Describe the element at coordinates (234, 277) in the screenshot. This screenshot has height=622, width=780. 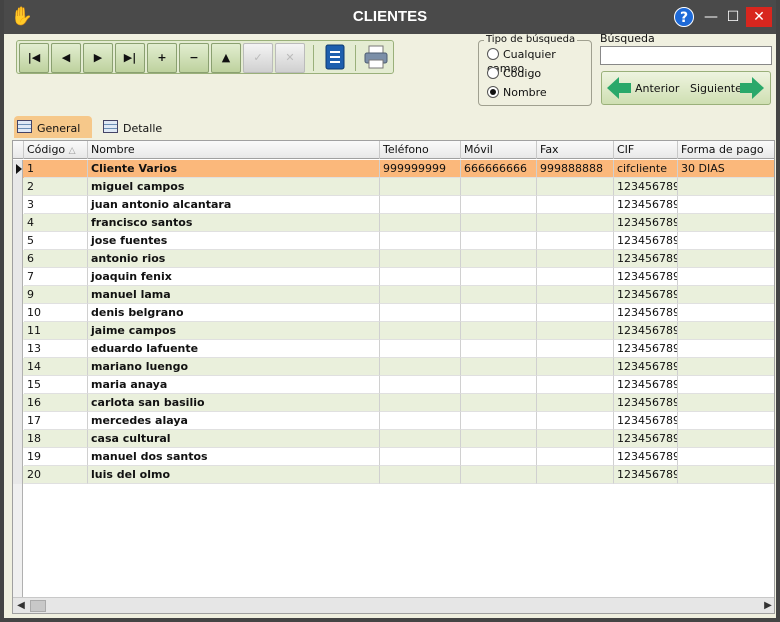
I see `cell-nombre: joaquin fenix` at that location.